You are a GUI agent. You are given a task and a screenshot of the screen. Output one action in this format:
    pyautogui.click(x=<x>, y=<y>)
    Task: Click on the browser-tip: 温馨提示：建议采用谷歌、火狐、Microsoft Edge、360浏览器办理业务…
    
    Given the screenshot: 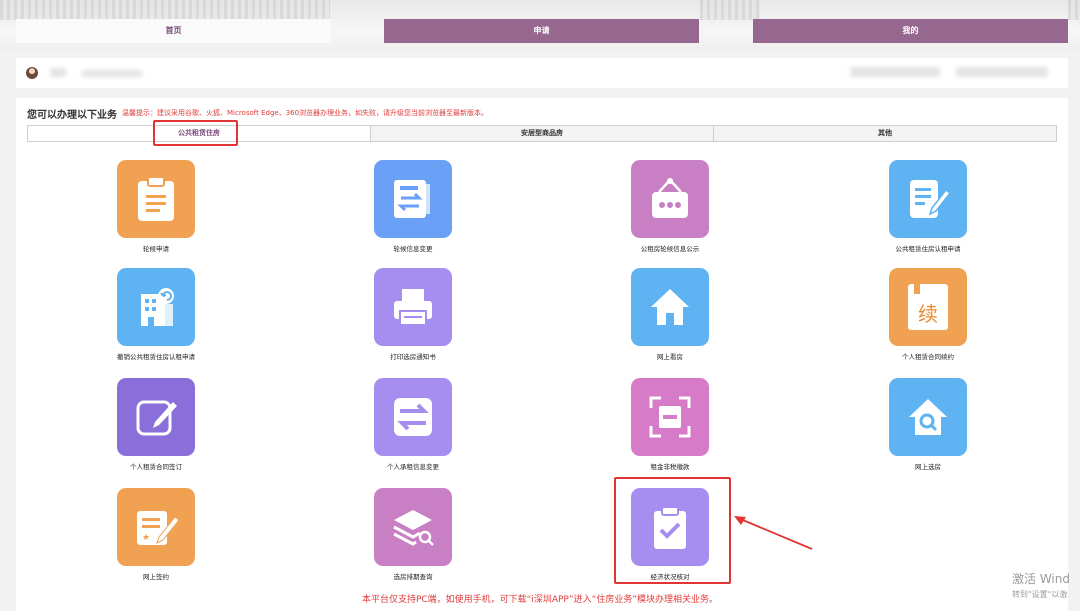 What is the action you would take?
    pyautogui.click(x=305, y=113)
    